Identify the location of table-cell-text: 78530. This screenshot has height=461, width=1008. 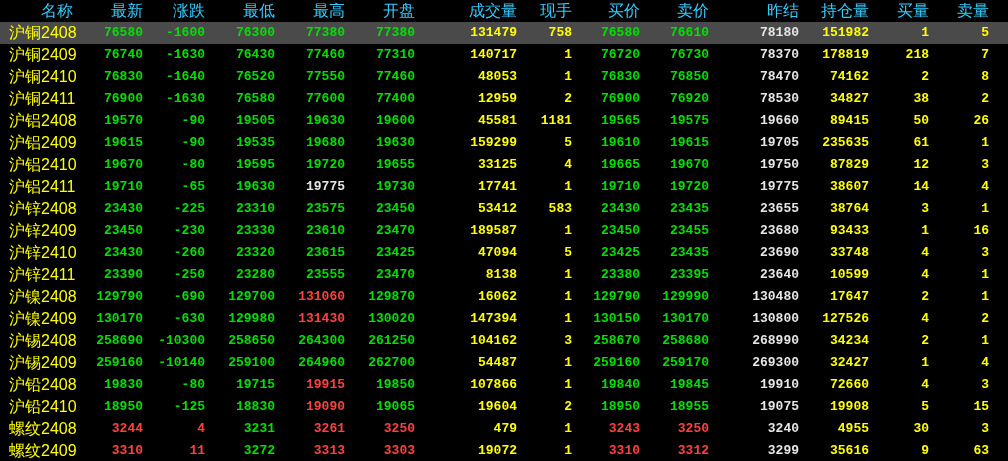
(779, 99).